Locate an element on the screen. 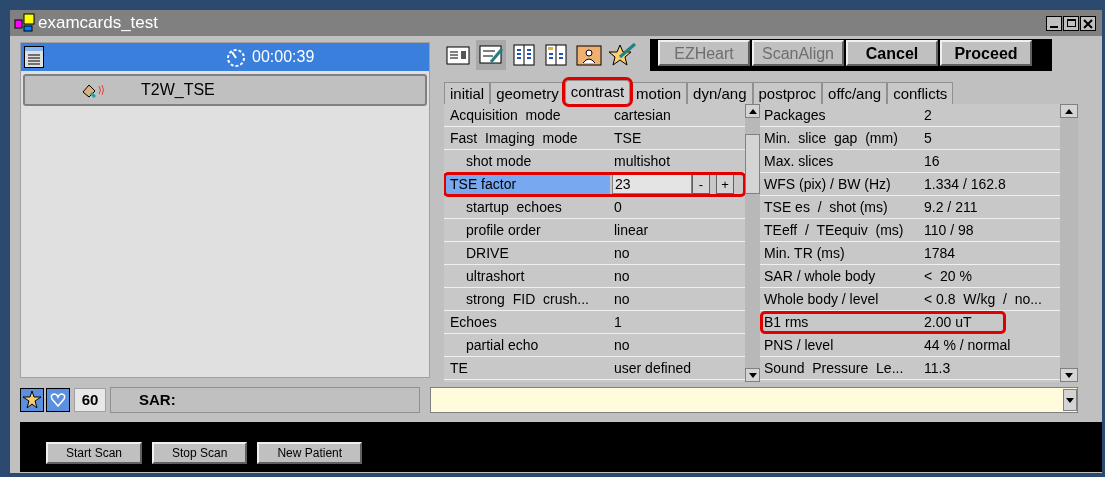  parameter-label: Echoes is located at coordinates (527, 322).